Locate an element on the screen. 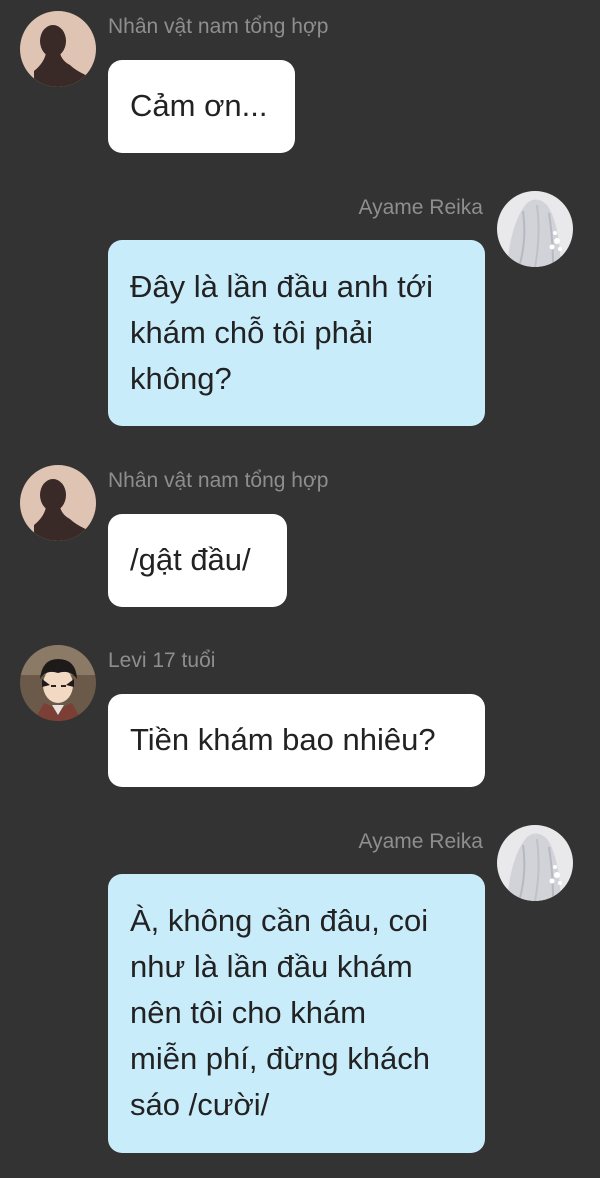 The height and width of the screenshot is (1178, 600). message-text: Tiền khám bao nhiêu? is located at coordinates (283, 739).